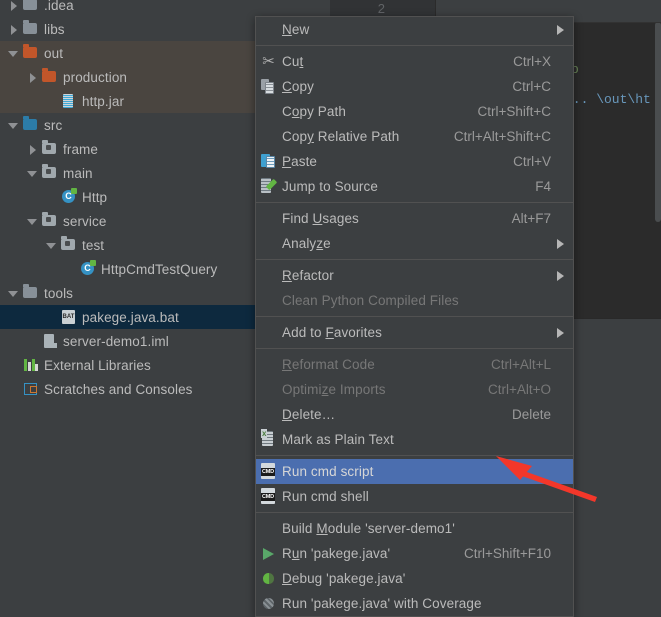 The image size is (661, 617). Describe the element at coordinates (414, 111) in the screenshot. I see `menu-item-copy-path: Copy Path Ctrl+Shift+C` at that location.